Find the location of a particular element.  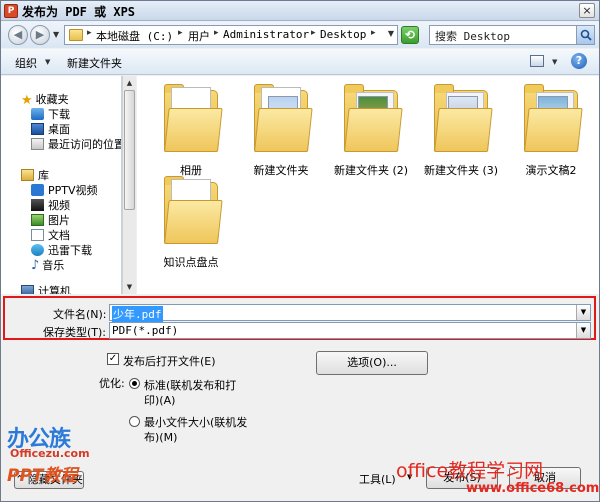

nav-pictures: 图片 is located at coordinates (50, 221).